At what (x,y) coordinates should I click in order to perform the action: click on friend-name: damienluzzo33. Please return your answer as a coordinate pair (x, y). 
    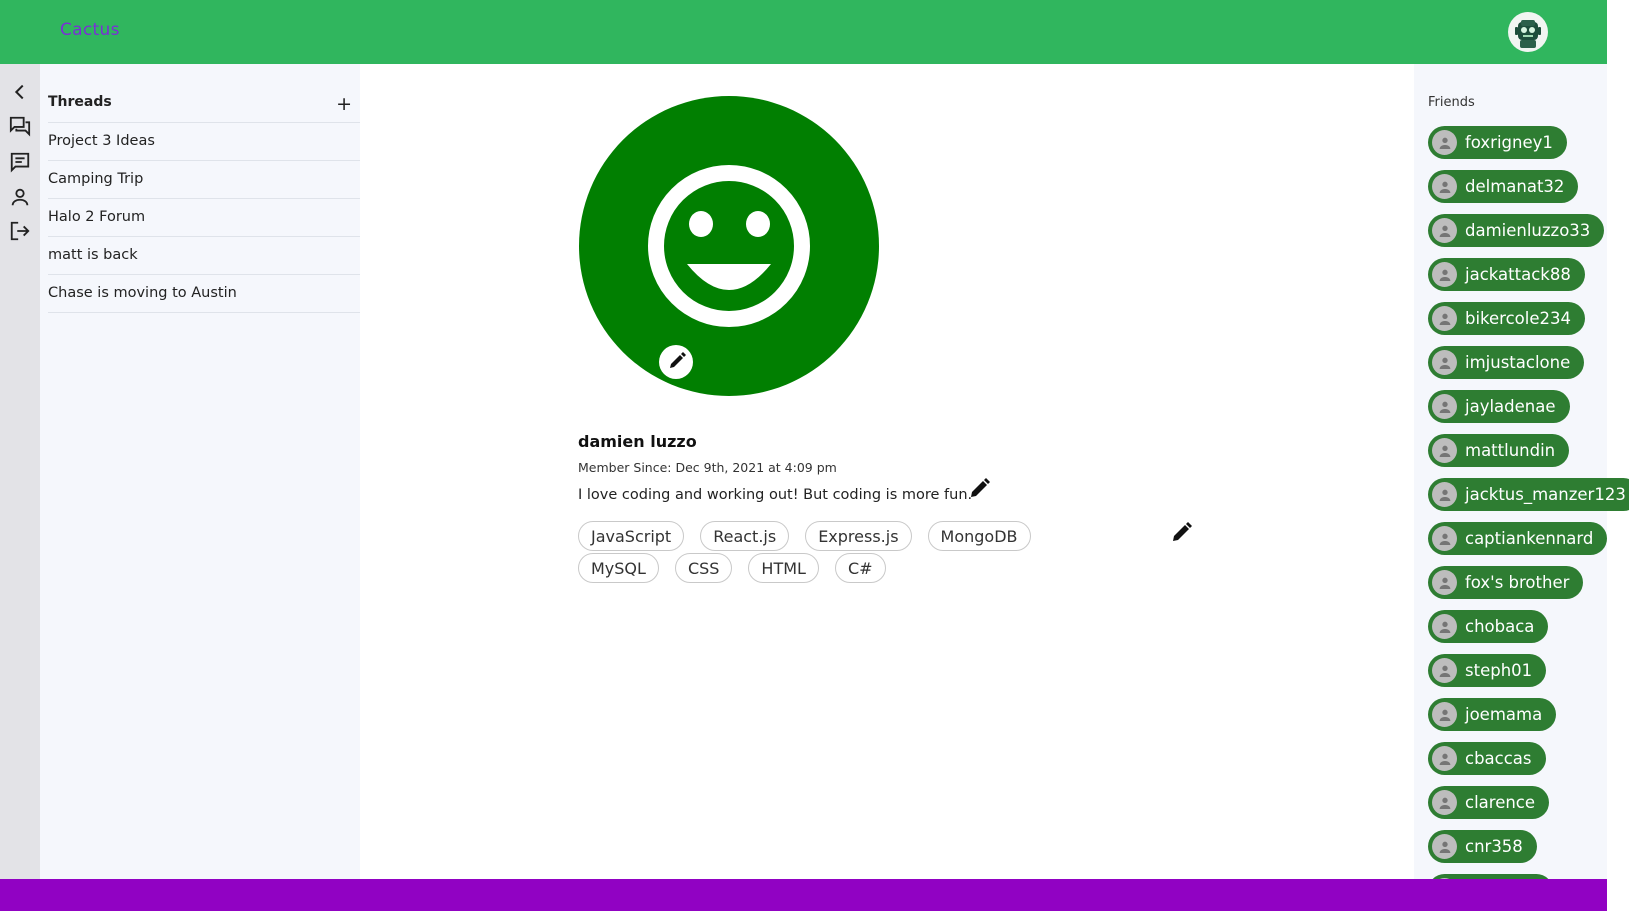
    Looking at the image, I should click on (1528, 230).